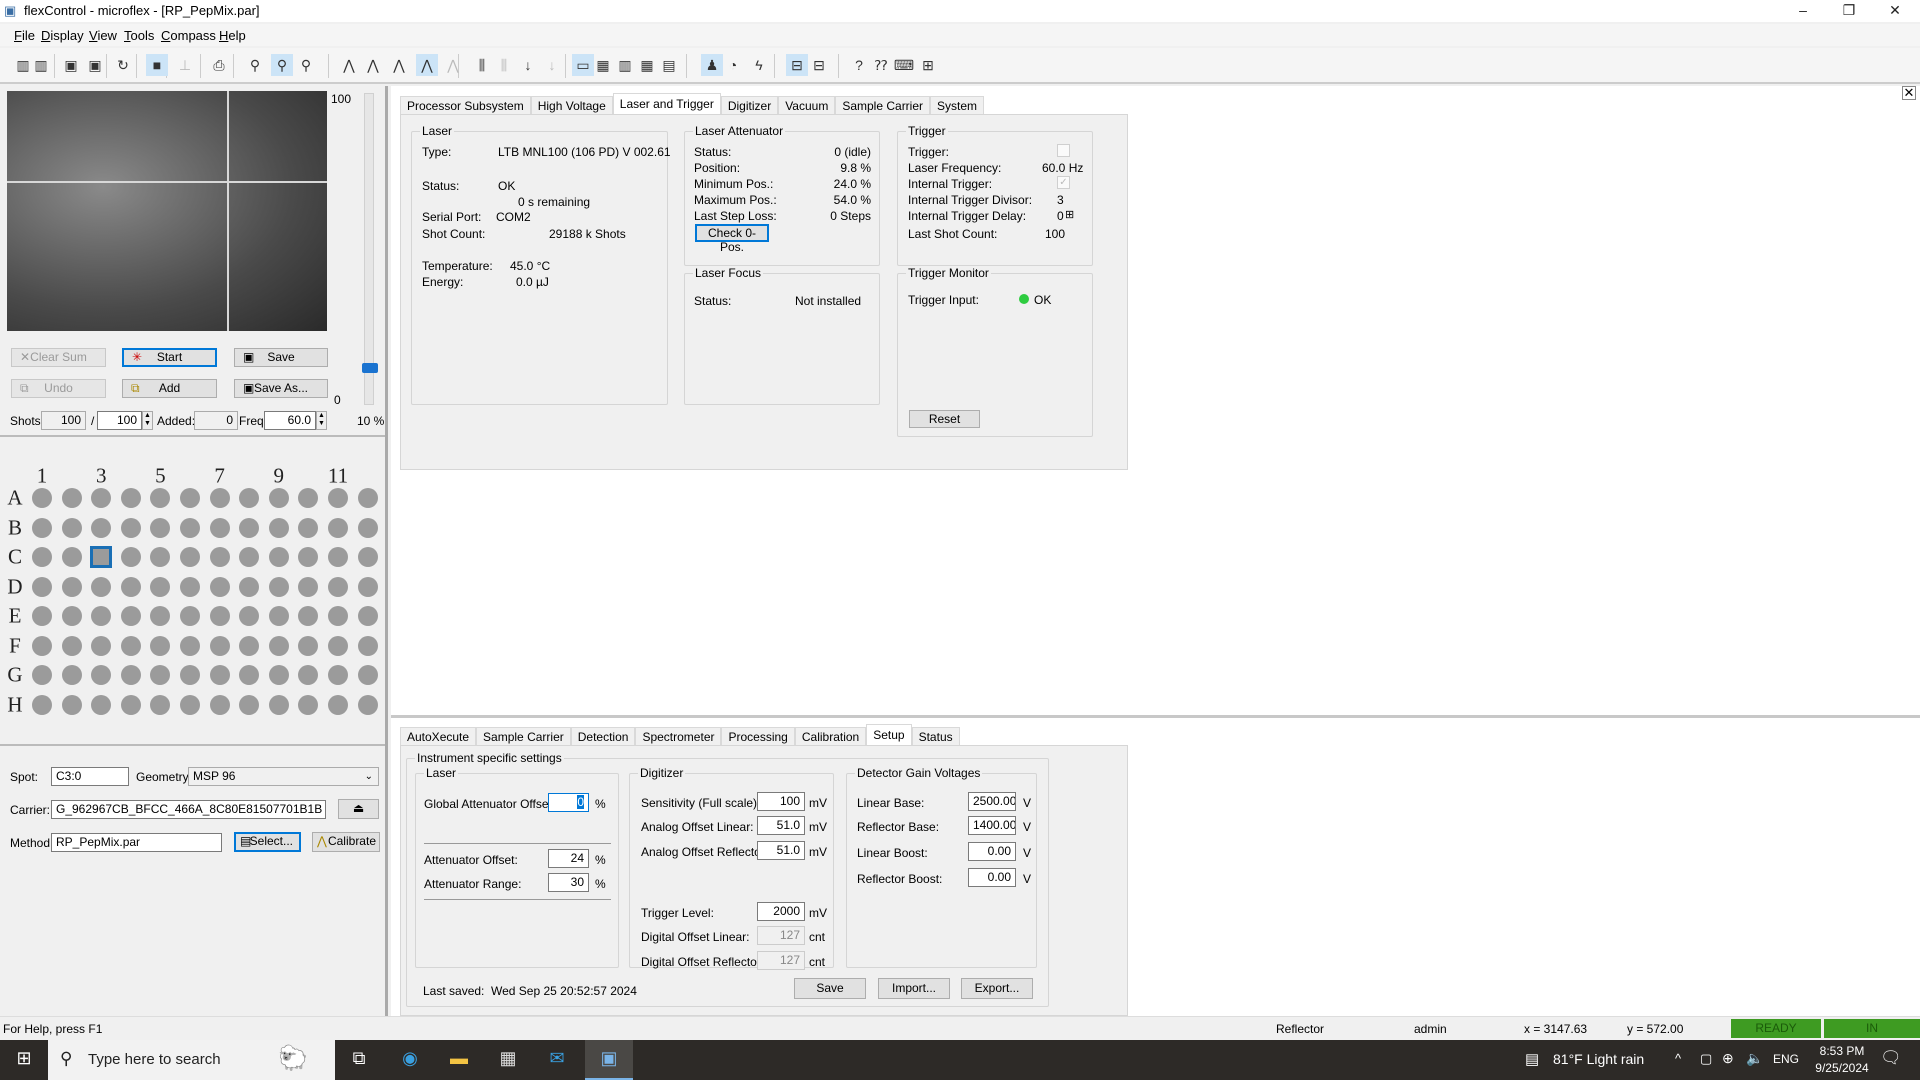 The image size is (1920, 1080). Describe the element at coordinates (568, 858) in the screenshot. I see `attenuator-offset-field: 24` at that location.